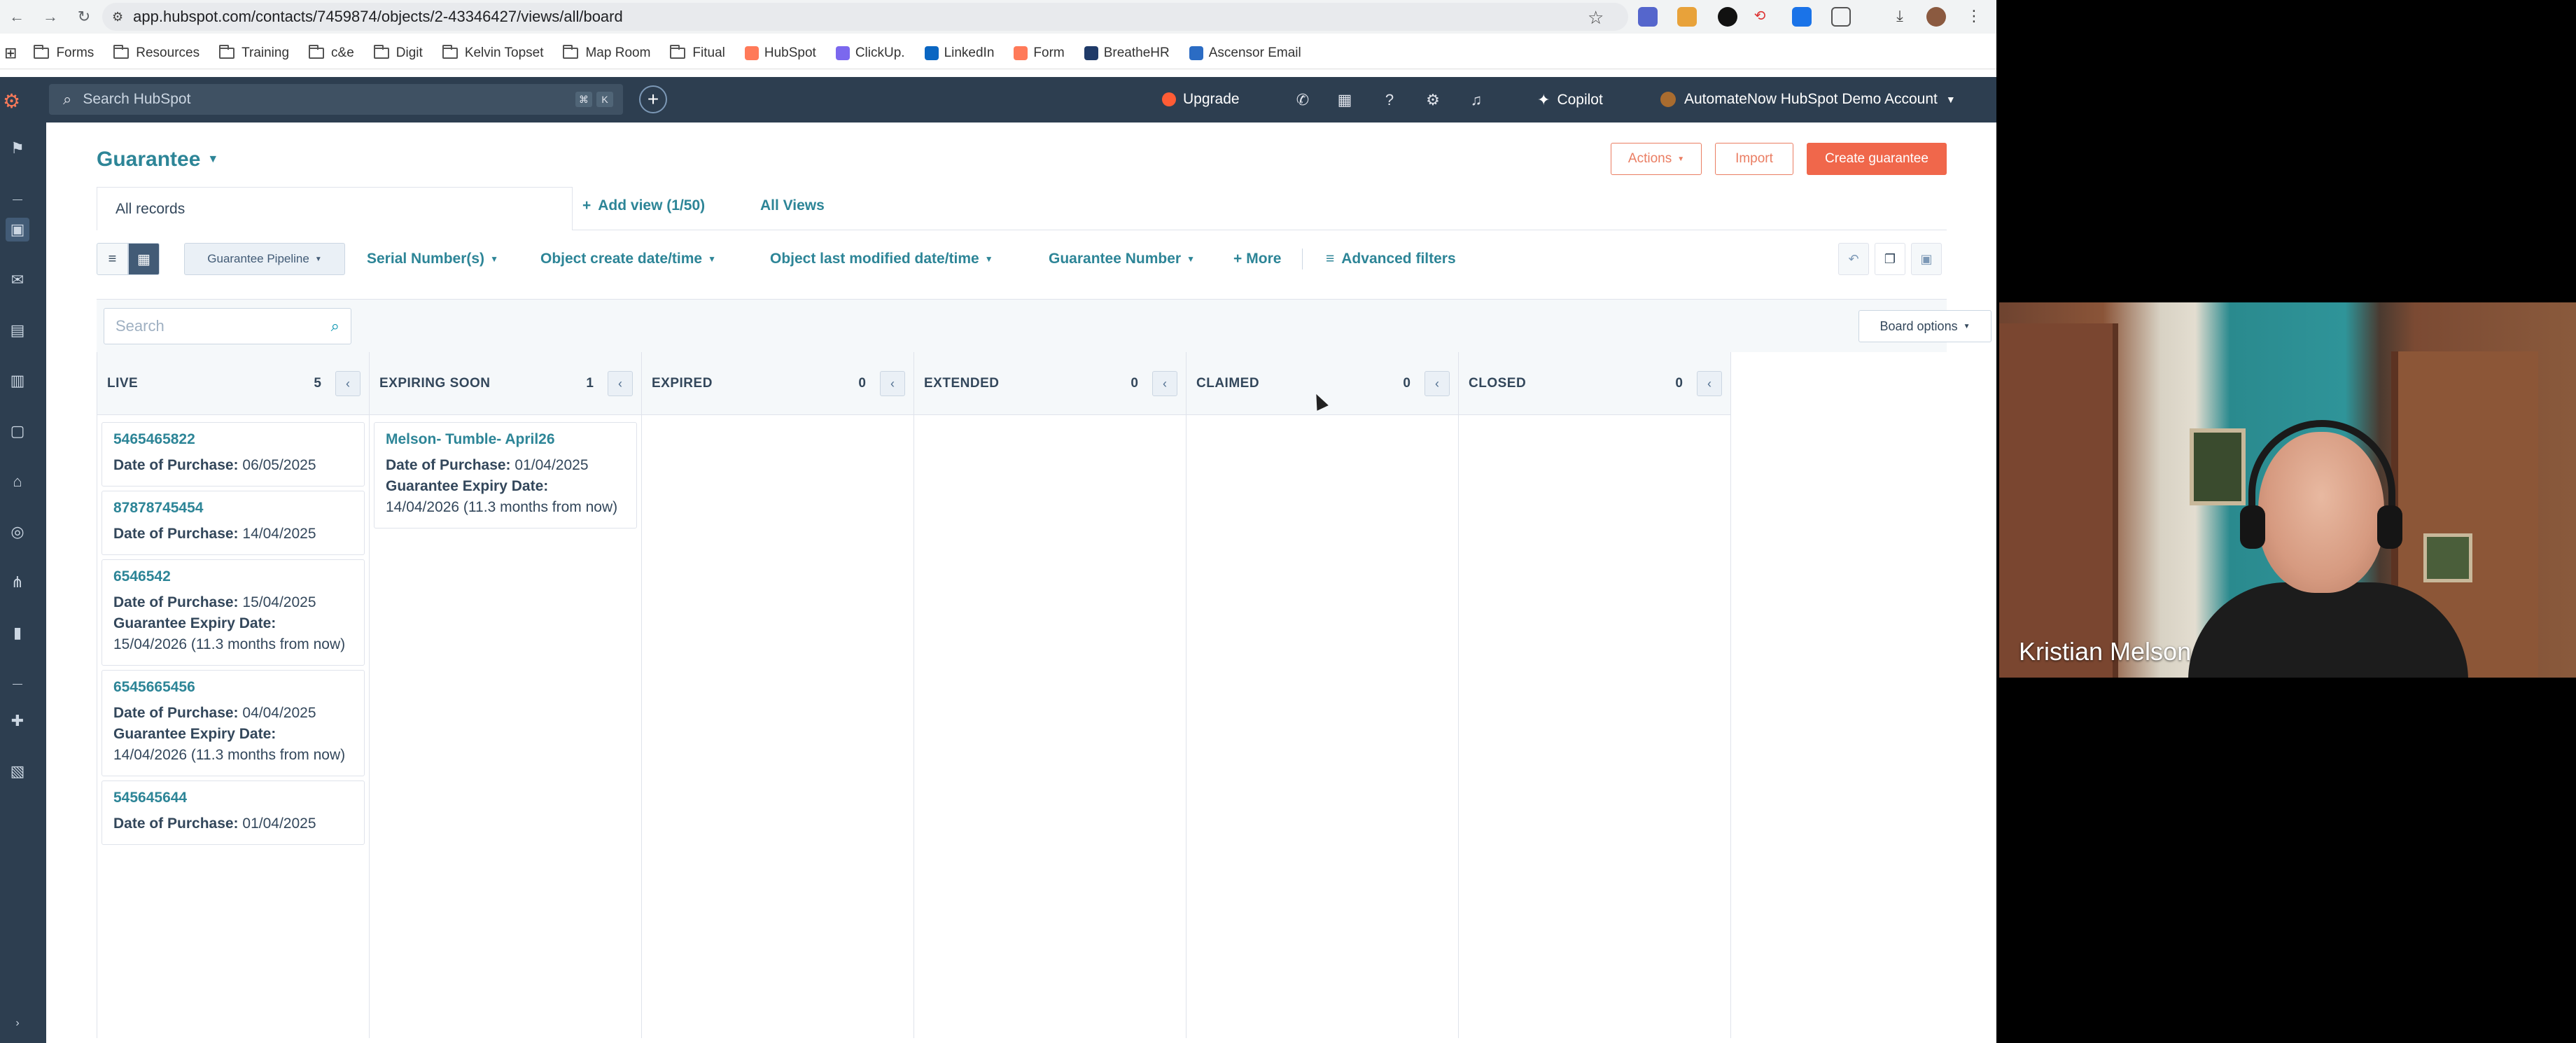 Image resolution: width=2576 pixels, height=1043 pixels. Describe the element at coordinates (17, 633) in the screenshot. I see `reporting-icon: ▮` at that location.